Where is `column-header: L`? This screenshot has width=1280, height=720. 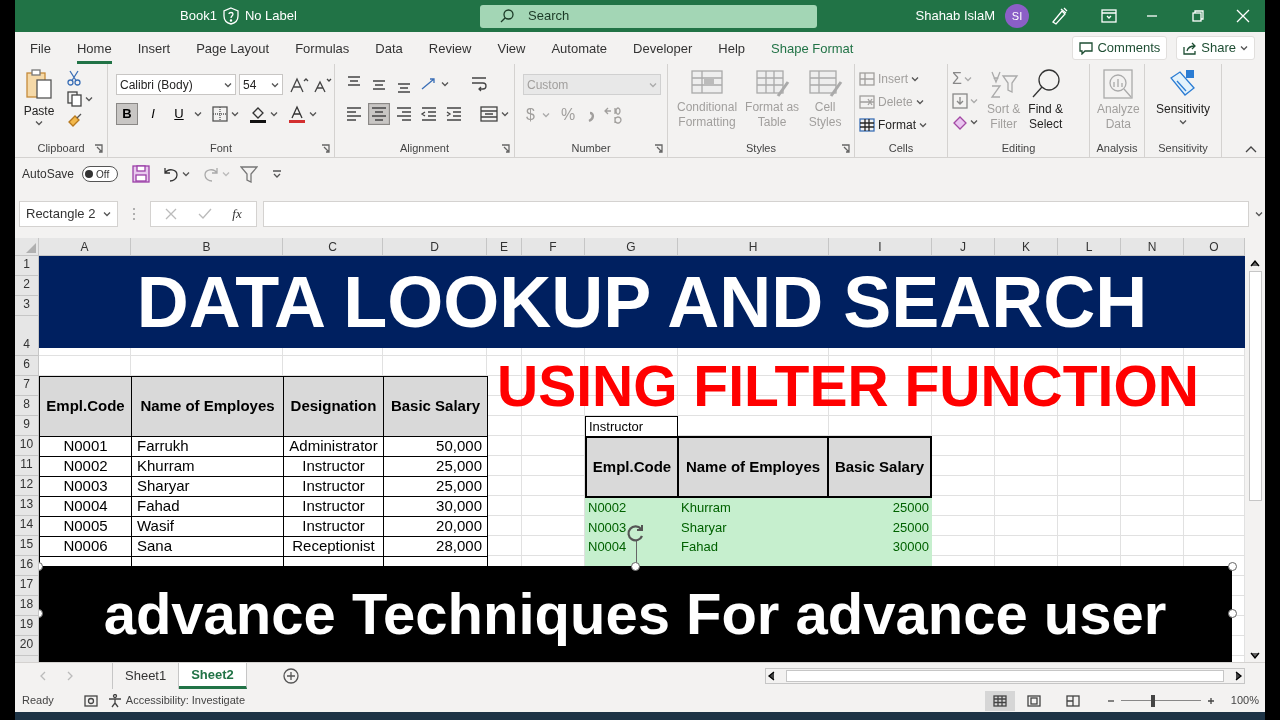 column-header: L is located at coordinates (1089, 247).